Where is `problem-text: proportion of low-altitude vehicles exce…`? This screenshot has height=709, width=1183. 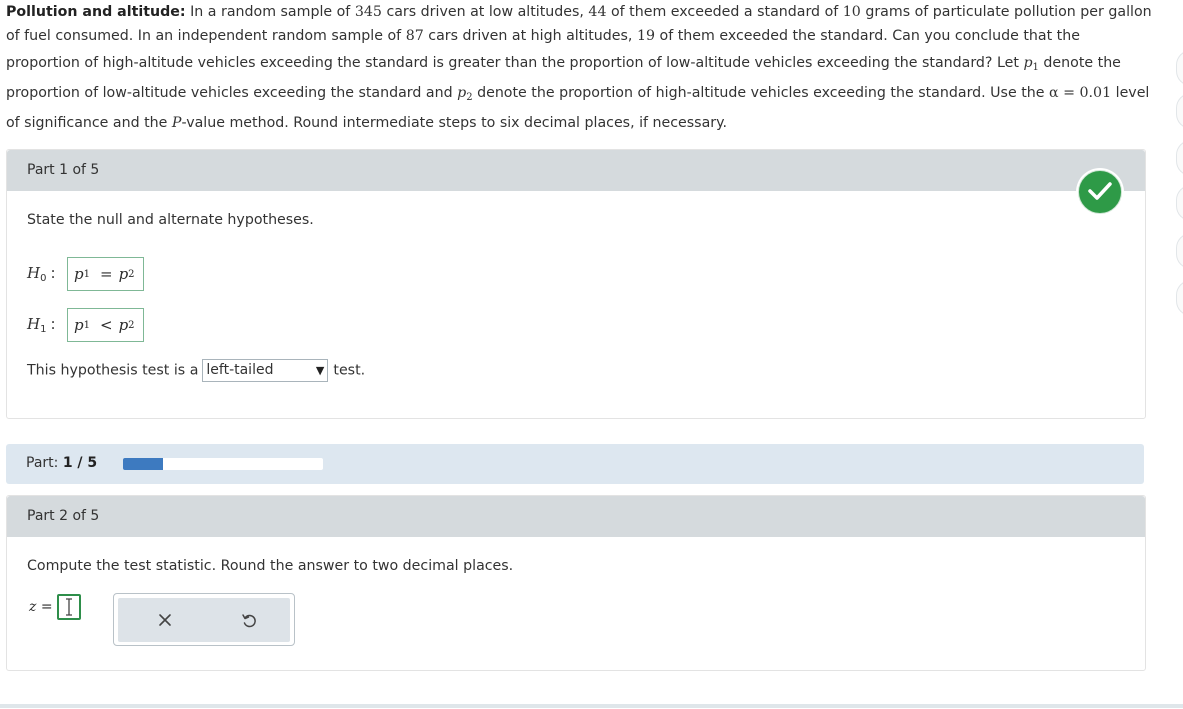 problem-text: proportion of low-altitude vehicles exce… is located at coordinates (229, 93).